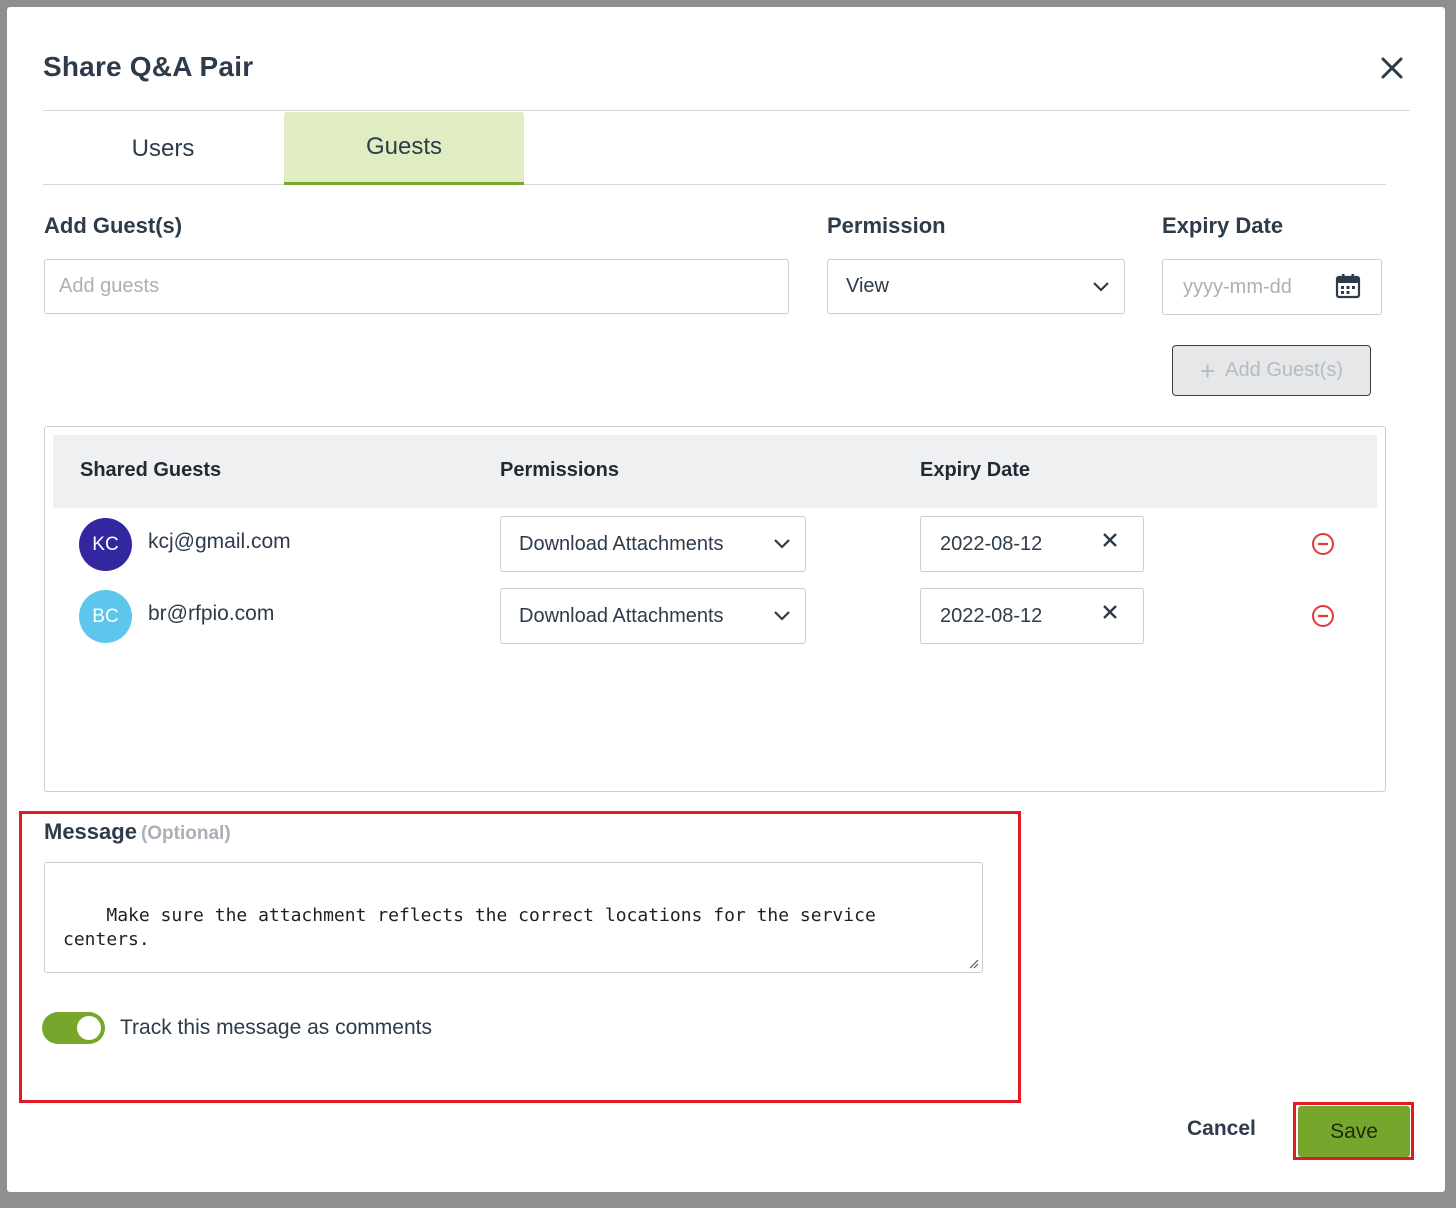 Image resolution: width=1456 pixels, height=1208 pixels. I want to click on add-guests-label: Add Guest(s), so click(113, 225).